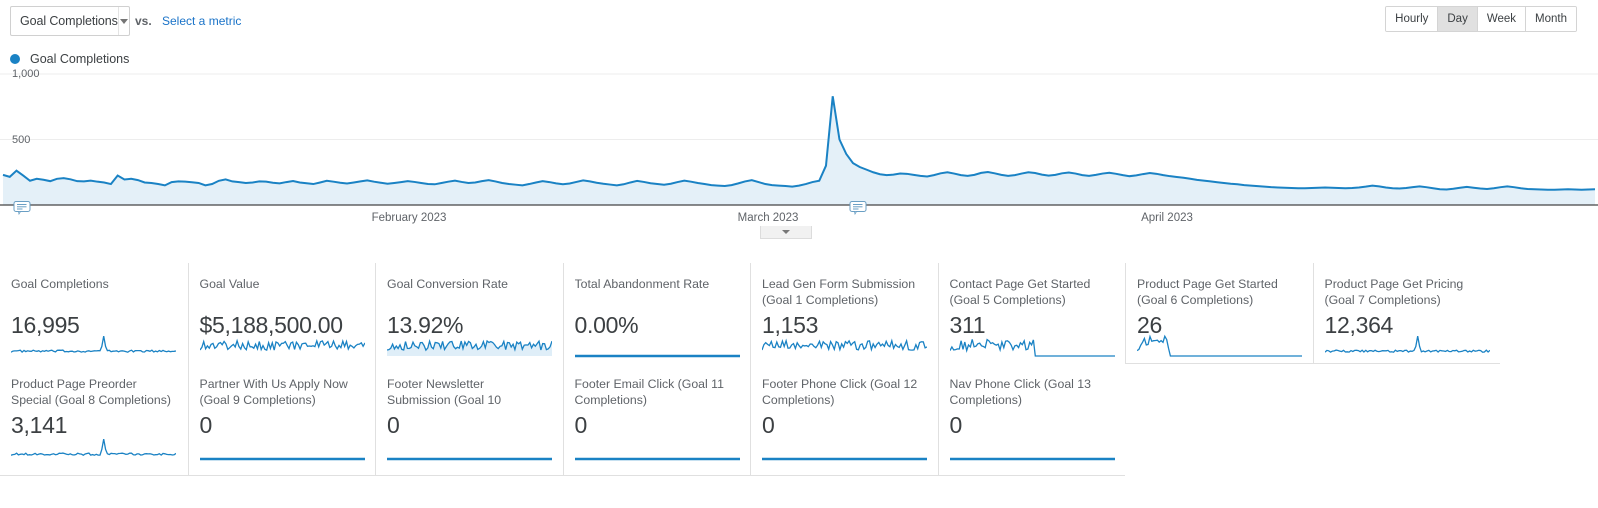 The height and width of the screenshot is (508, 1598). I want to click on metric-card-title: Footer Phone Click (Goal 12 Completions), so click(840, 392).